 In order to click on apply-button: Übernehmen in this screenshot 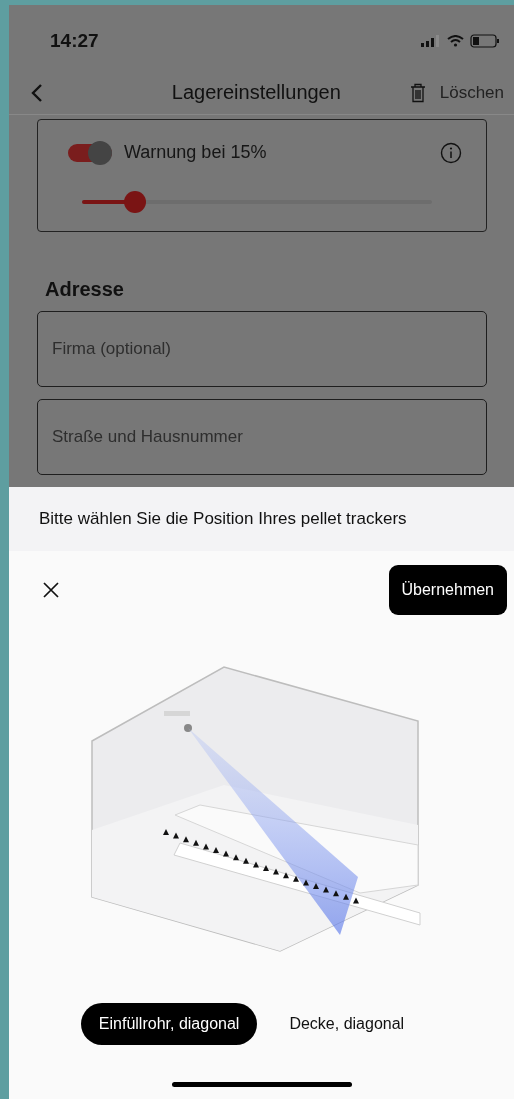, I will do `click(447, 590)`.